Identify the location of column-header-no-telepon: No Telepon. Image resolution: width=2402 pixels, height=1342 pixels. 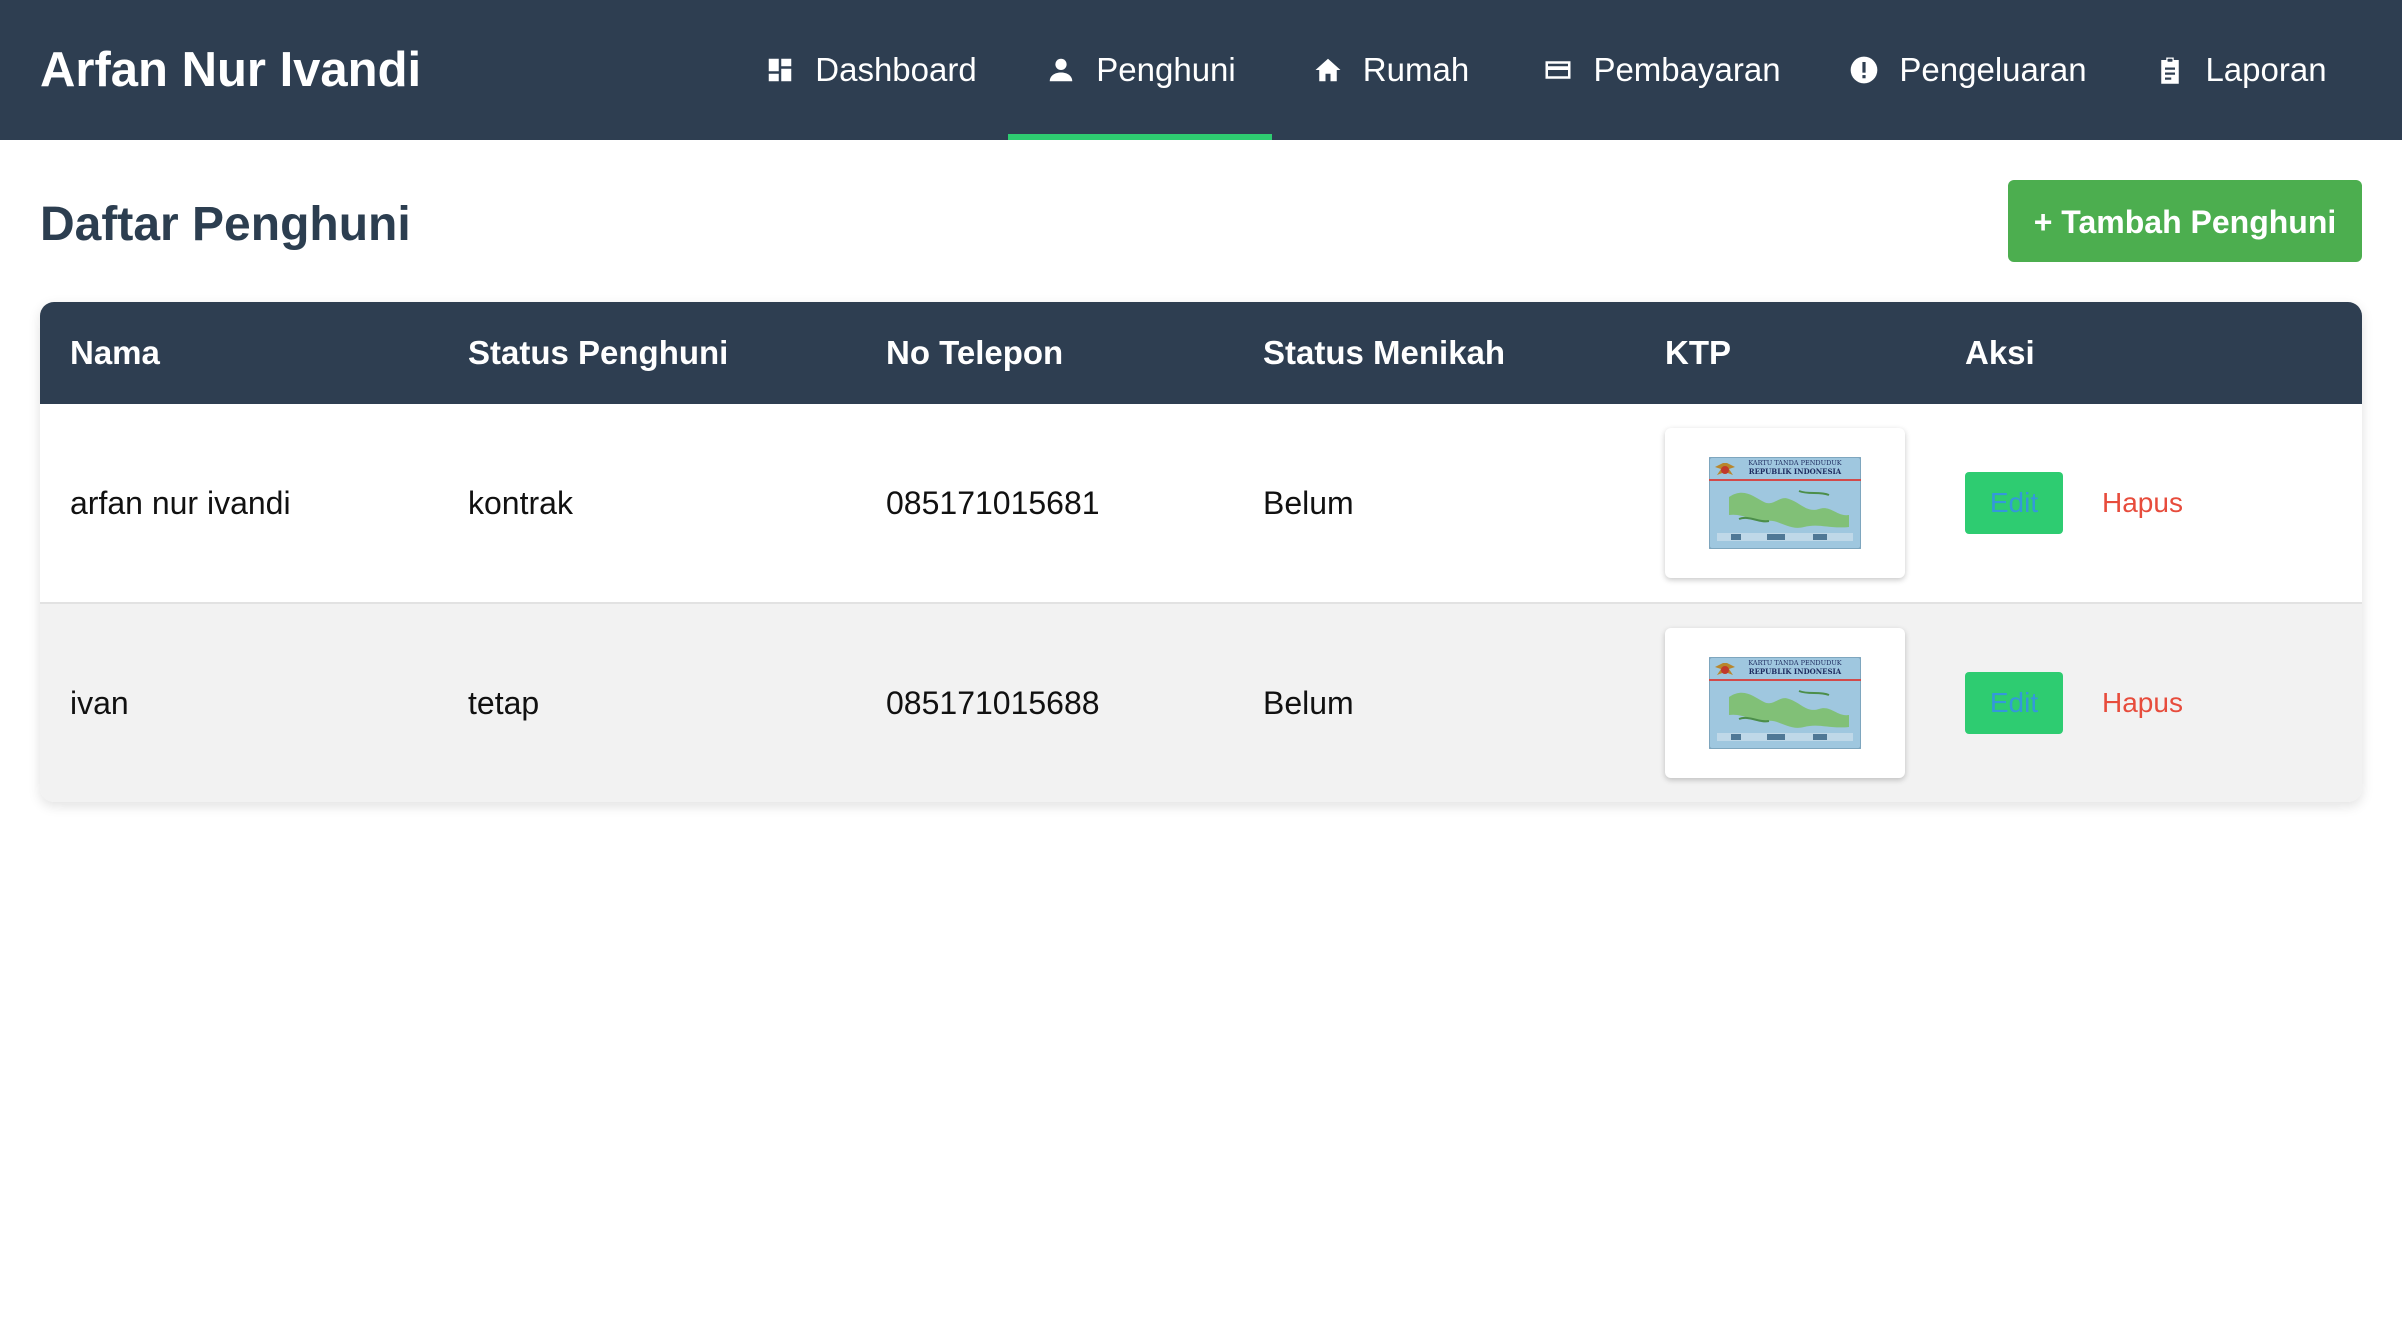
(975, 352).